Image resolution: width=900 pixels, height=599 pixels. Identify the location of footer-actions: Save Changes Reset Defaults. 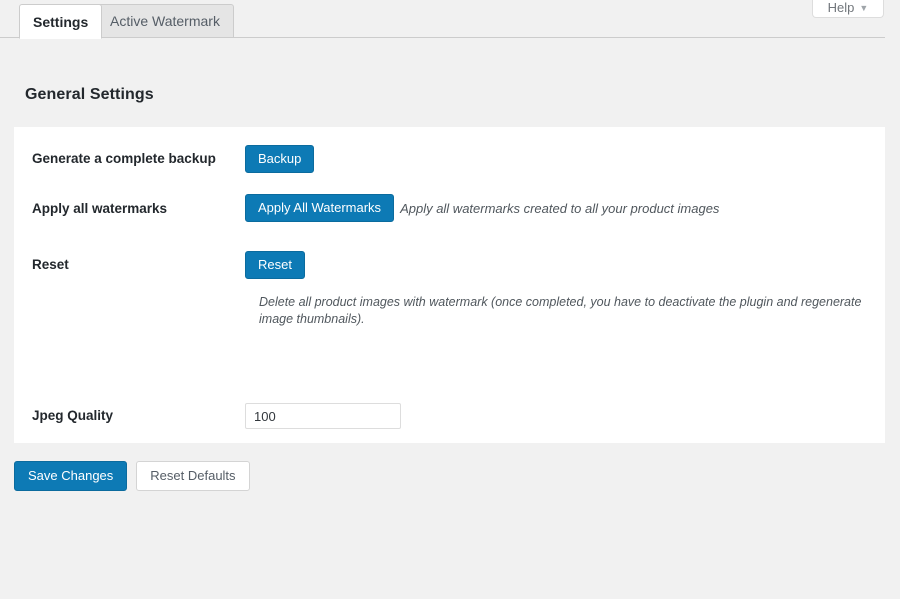
(132, 476).